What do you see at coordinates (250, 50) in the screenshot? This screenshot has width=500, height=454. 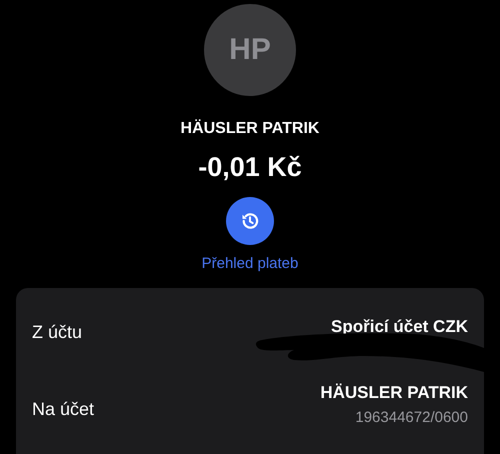 I see `avatar: HP` at bounding box center [250, 50].